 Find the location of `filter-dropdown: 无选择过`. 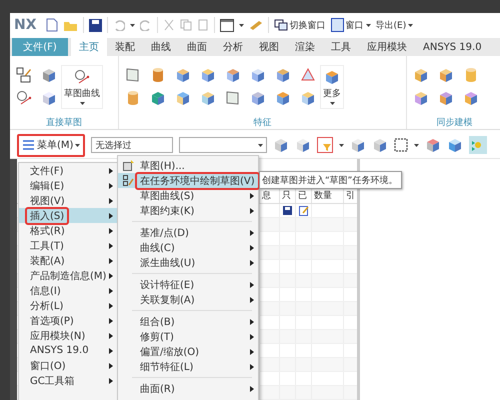

filter-dropdown: 无选择过 is located at coordinates (132, 145).